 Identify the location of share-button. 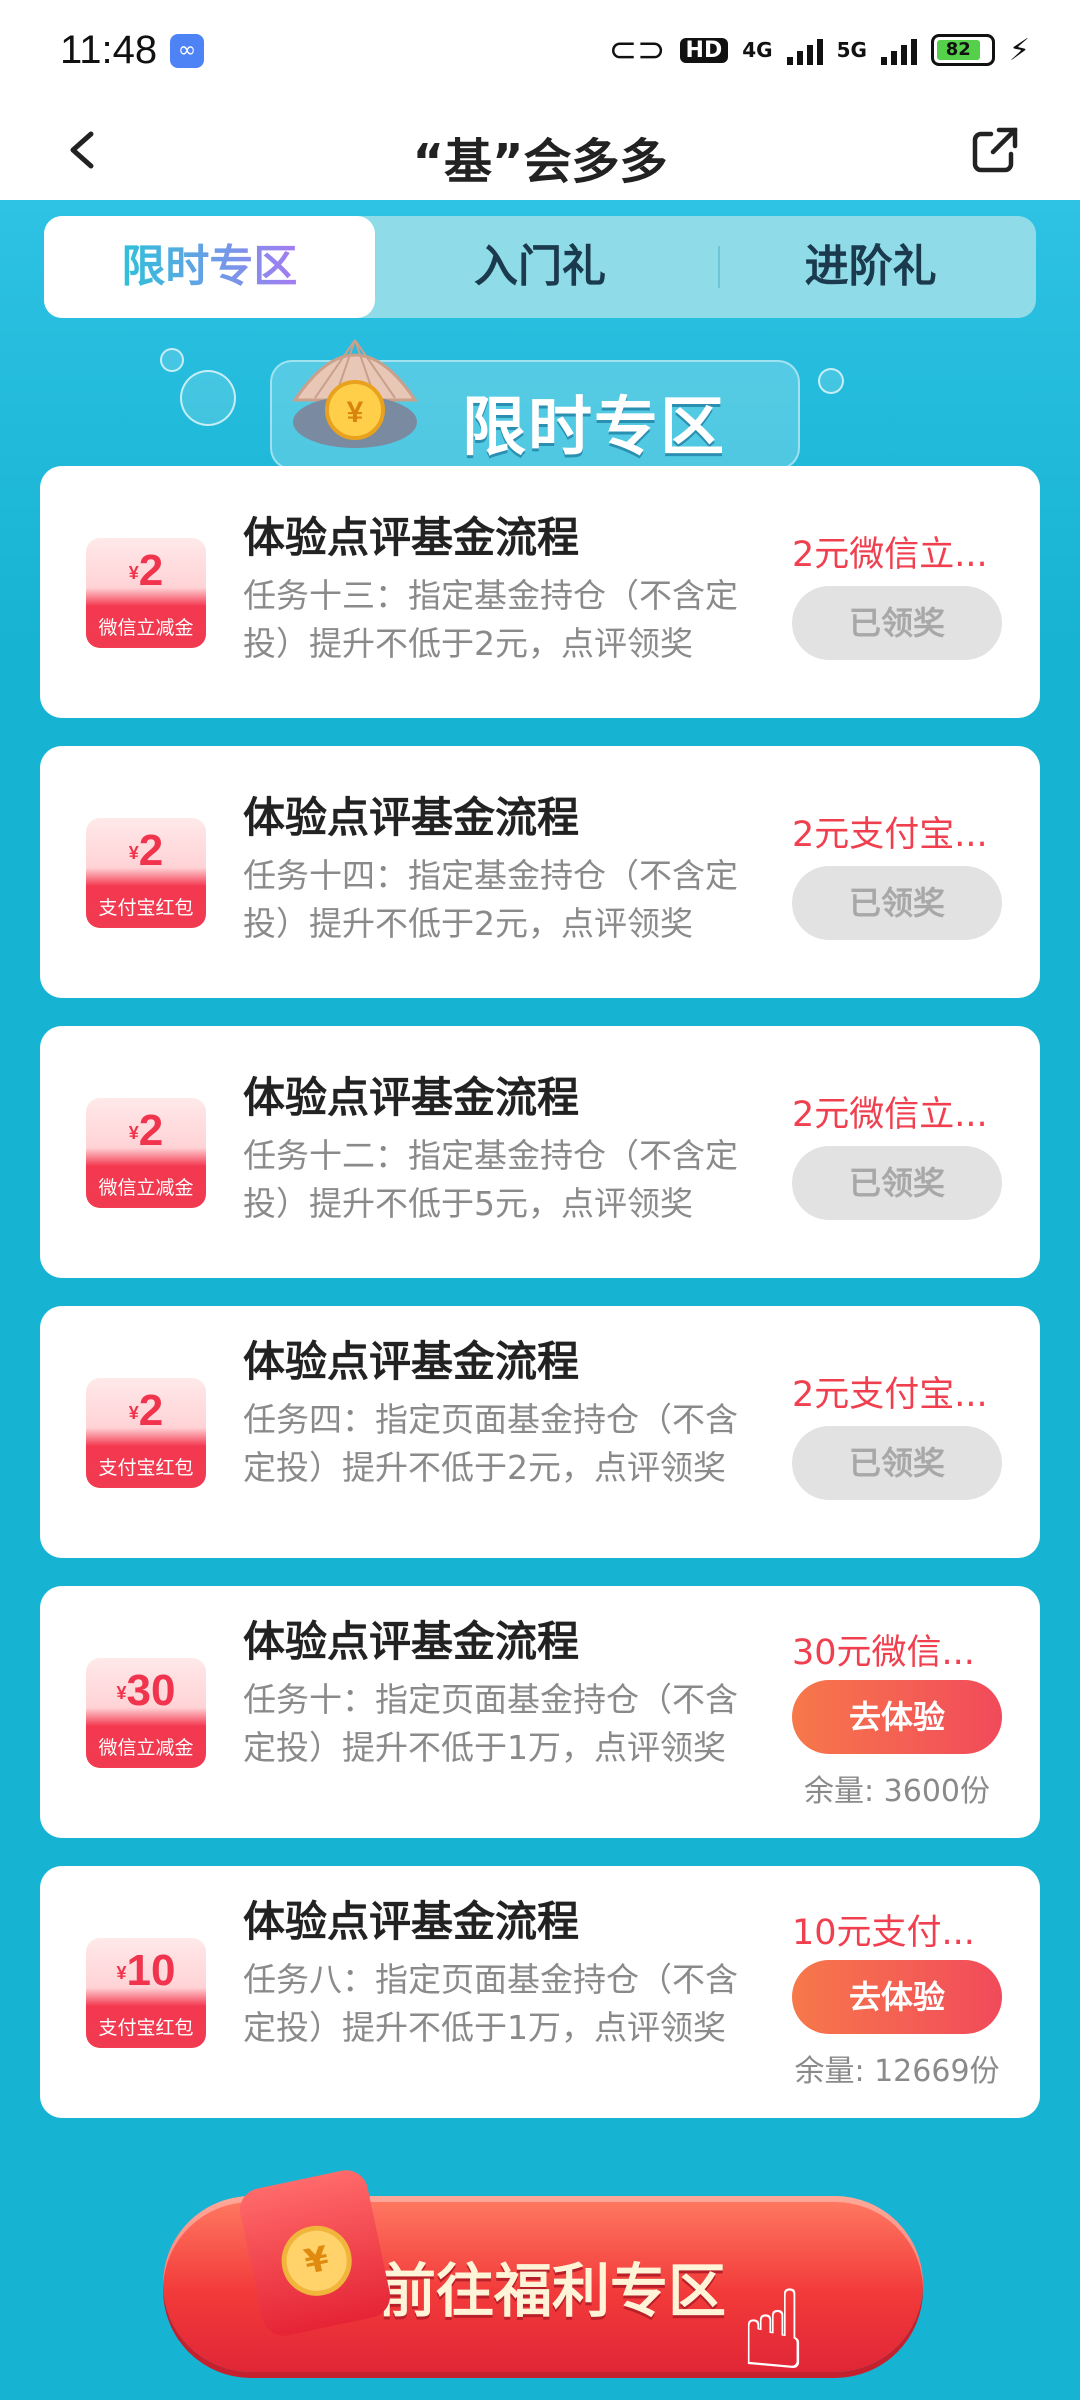
(995, 150).